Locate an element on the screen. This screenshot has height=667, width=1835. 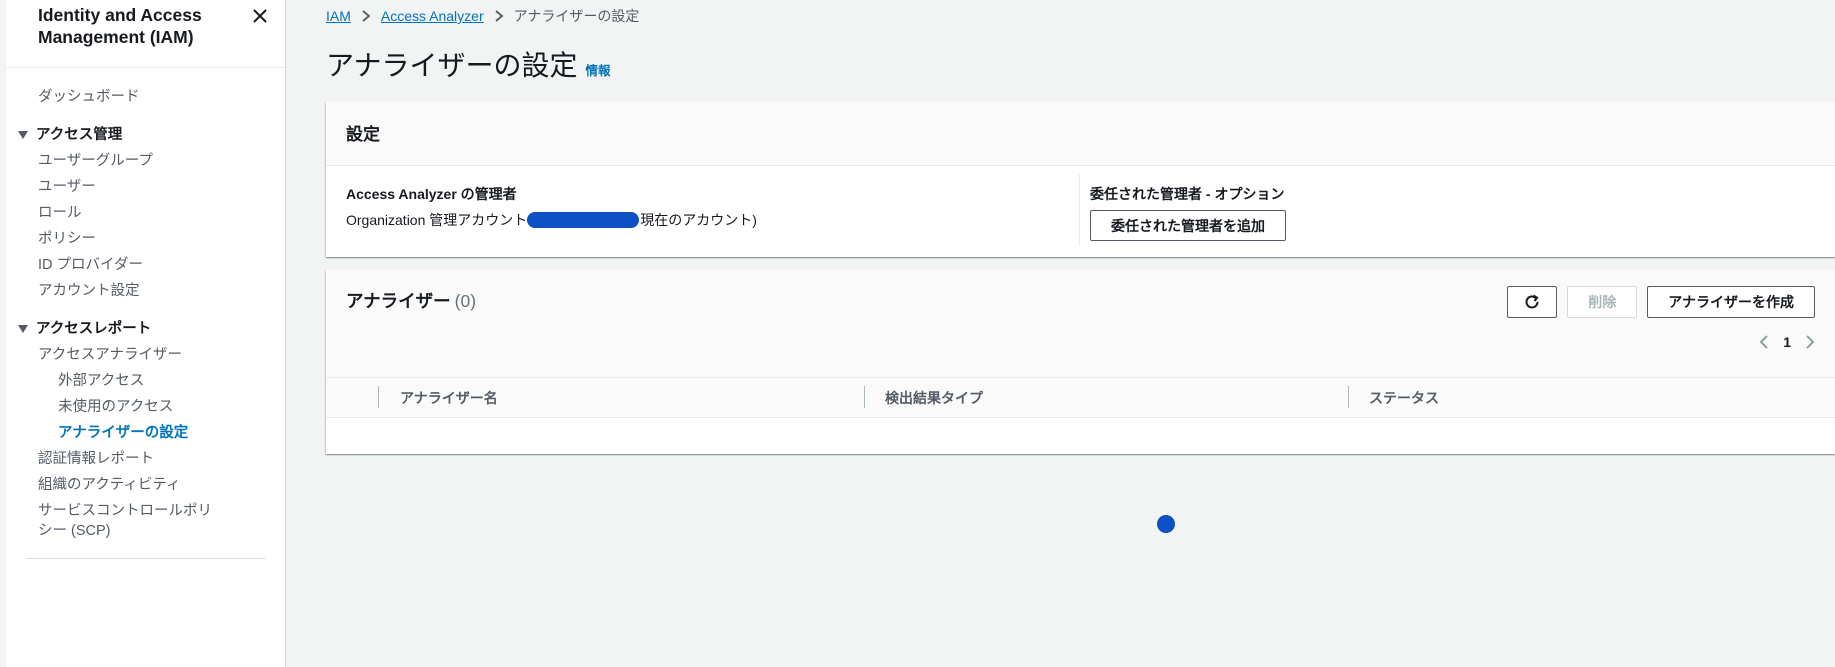
nav-item-dashboard: ダッシュボード is located at coordinates (145, 97).